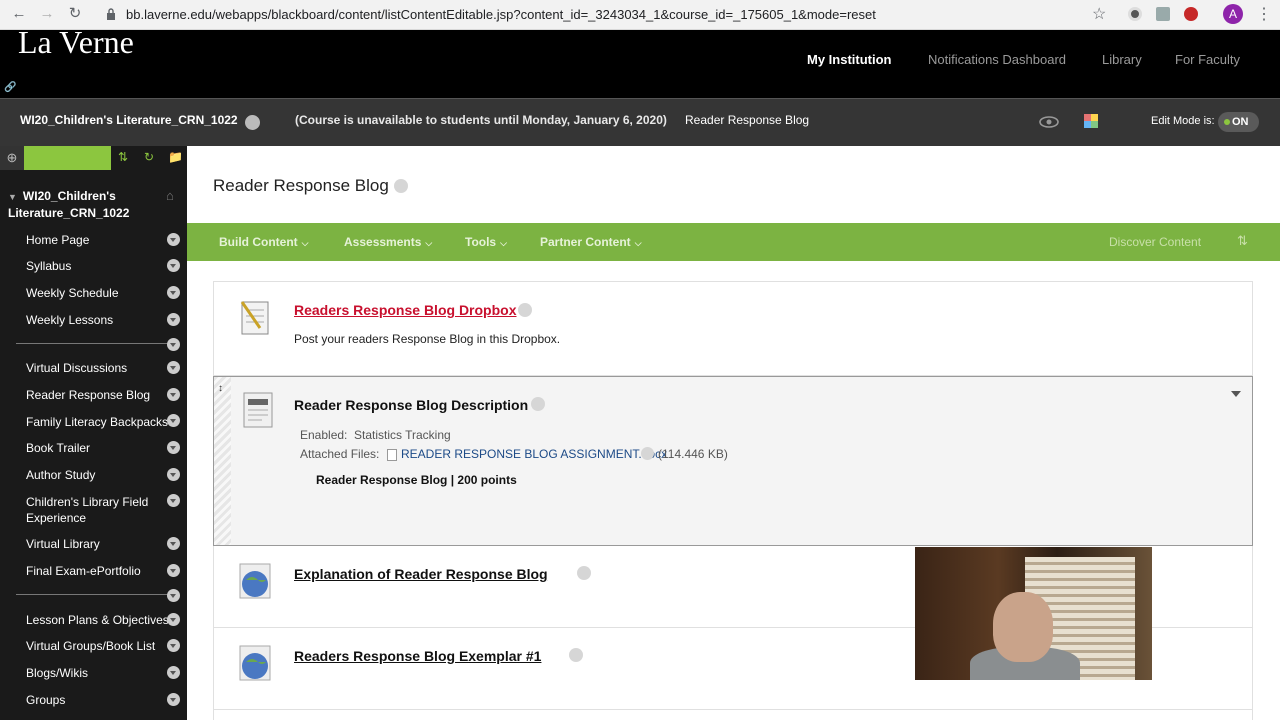  Describe the element at coordinates (1233, 14) in the screenshot. I see `profile-avatar: A` at that location.